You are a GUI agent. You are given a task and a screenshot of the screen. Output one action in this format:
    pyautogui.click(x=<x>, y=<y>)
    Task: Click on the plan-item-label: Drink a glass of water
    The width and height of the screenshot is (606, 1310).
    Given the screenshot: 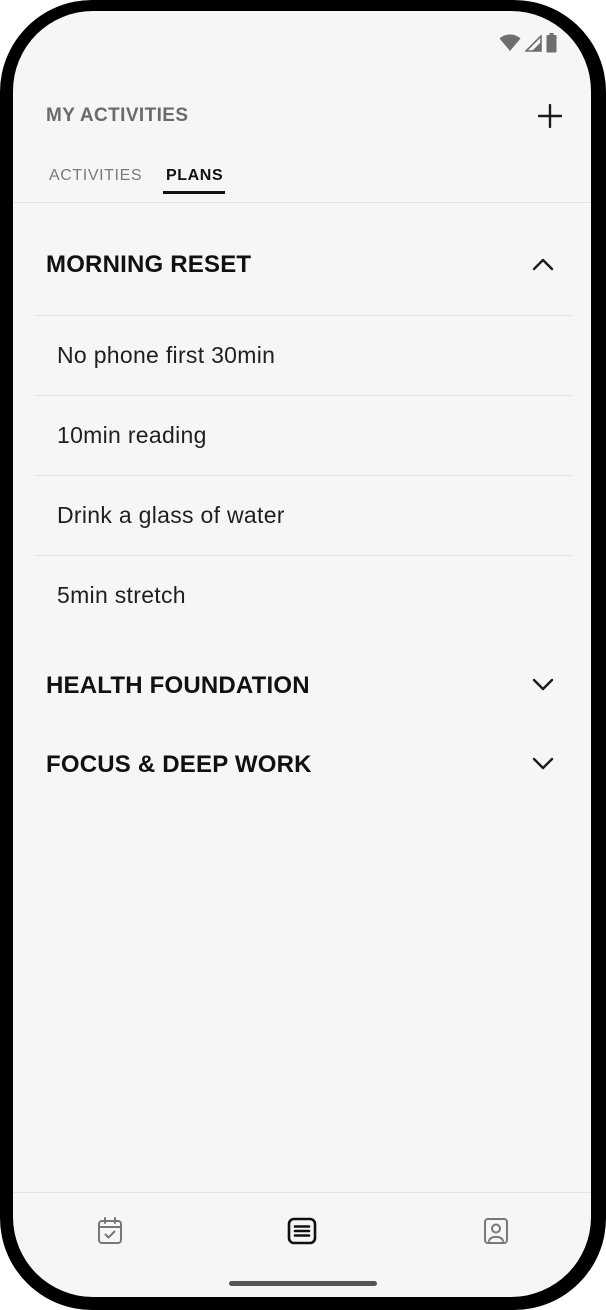 What is the action you would take?
    pyautogui.click(x=171, y=515)
    